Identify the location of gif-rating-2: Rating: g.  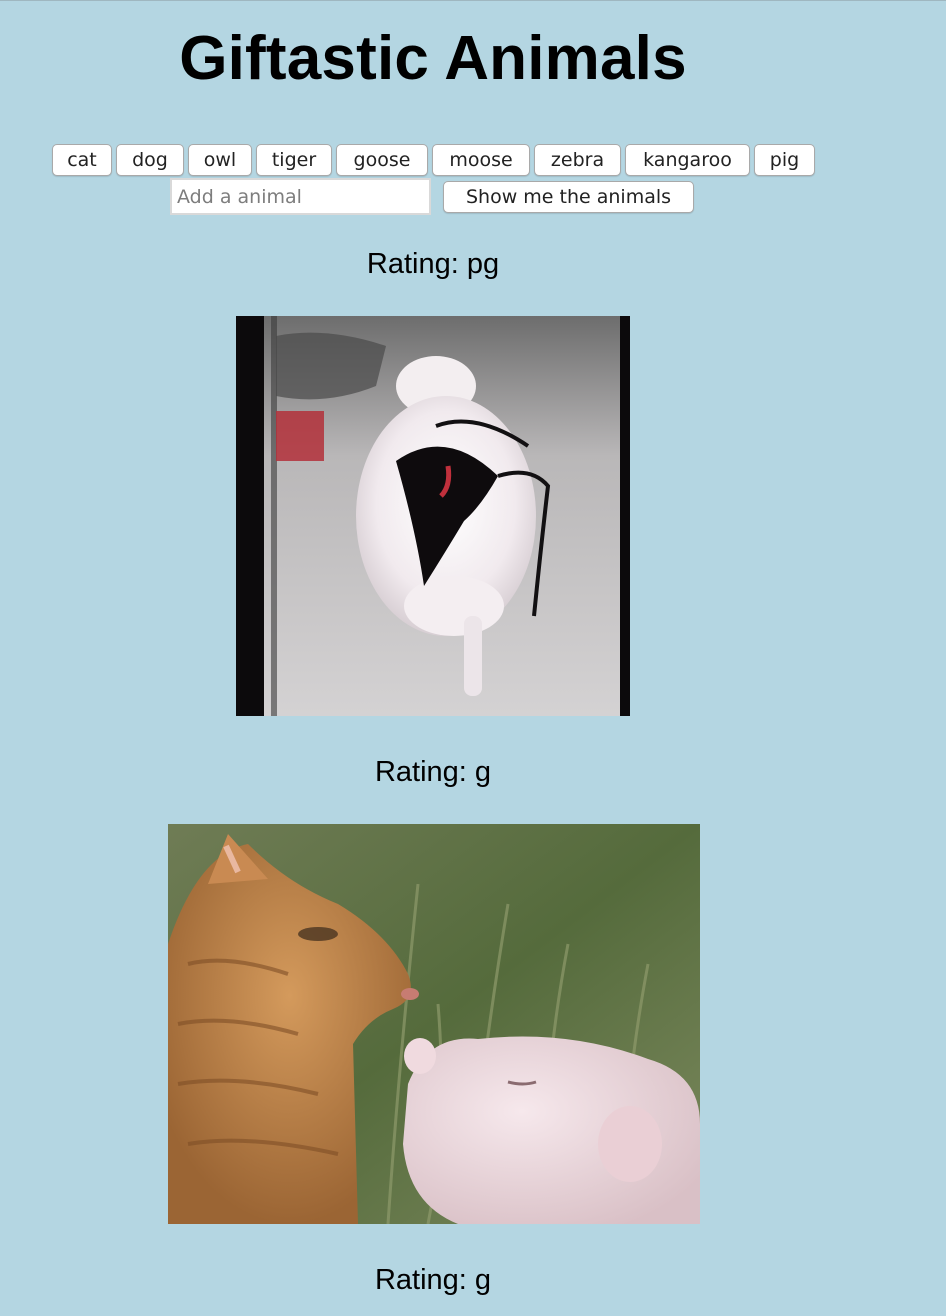
(433, 772).